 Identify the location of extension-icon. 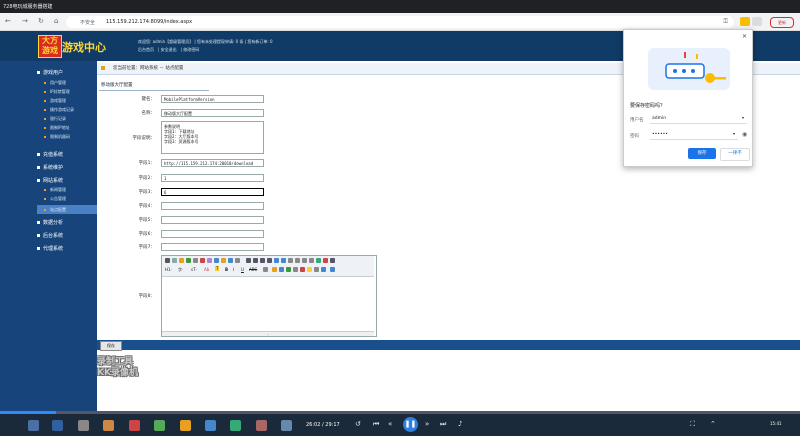
(745, 21).